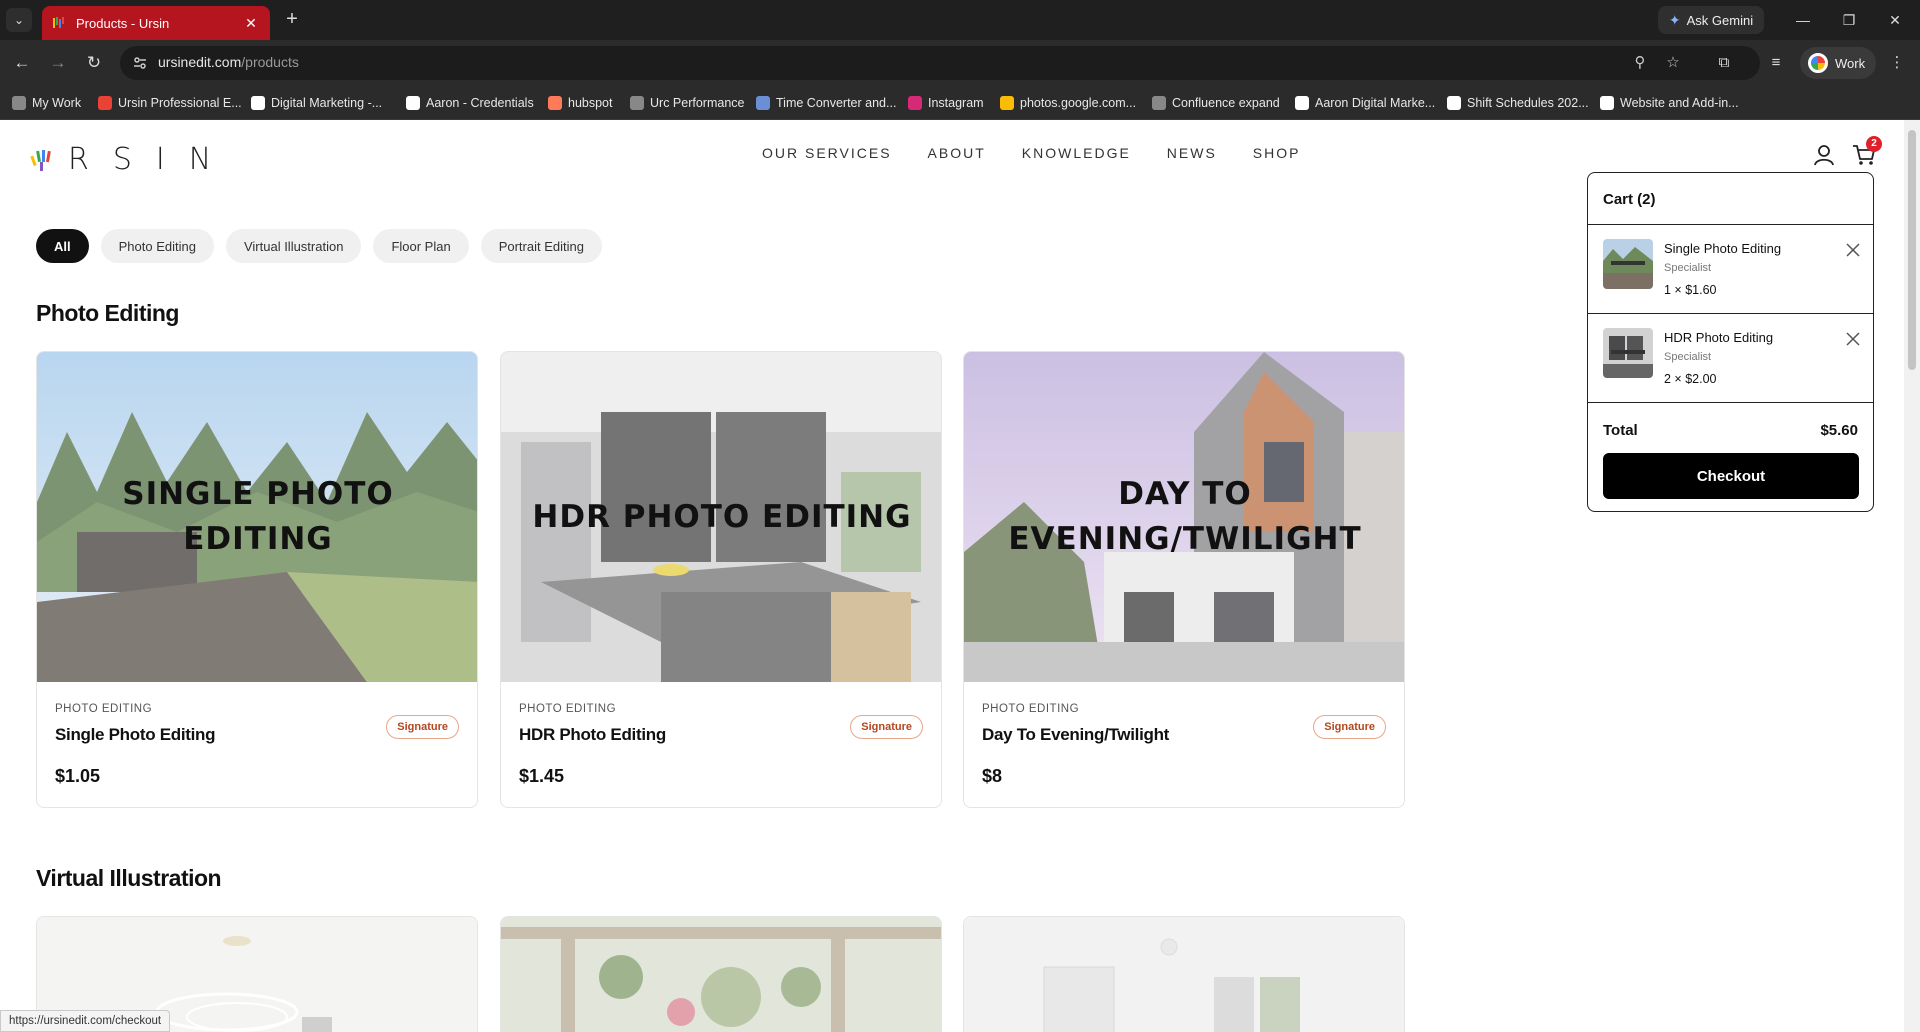  I want to click on minimize-window-button: —, so click(1803, 20).